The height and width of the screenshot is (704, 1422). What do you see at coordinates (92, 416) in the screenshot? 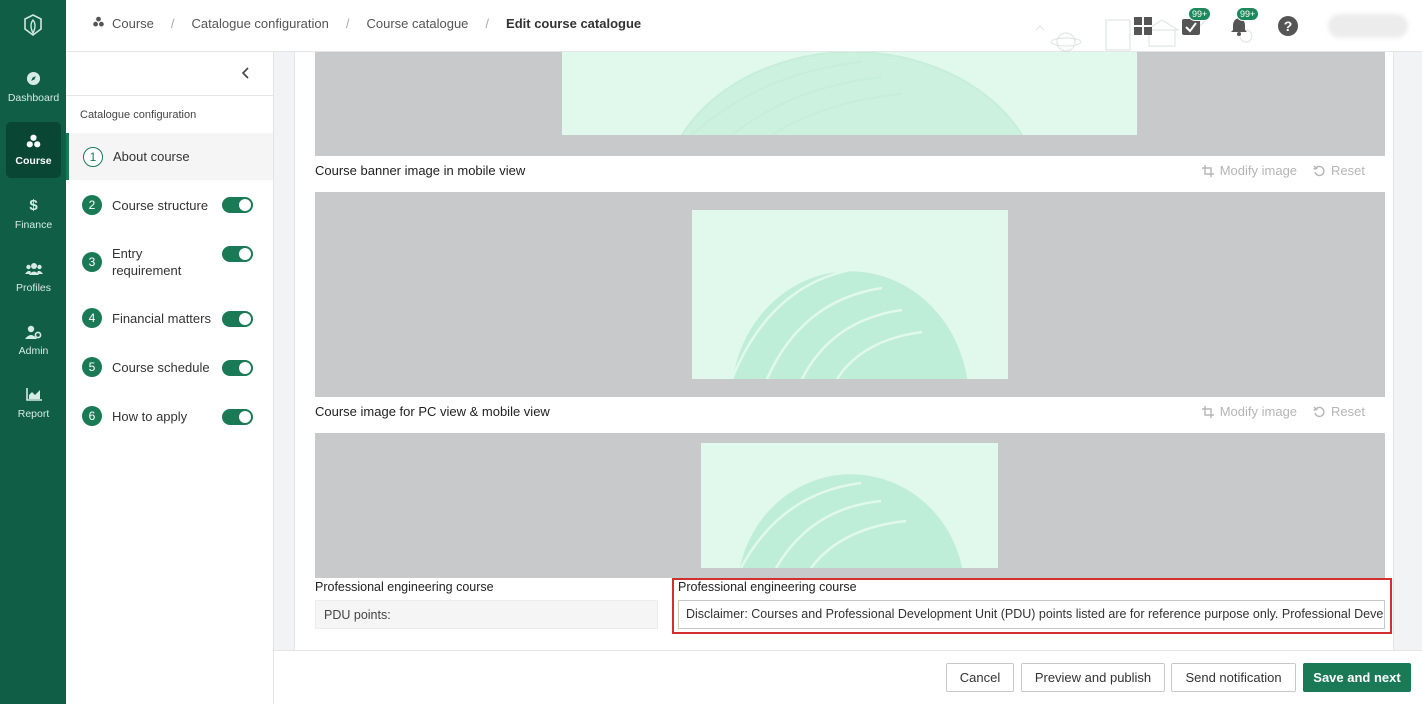
I see `step-number: 6` at bounding box center [92, 416].